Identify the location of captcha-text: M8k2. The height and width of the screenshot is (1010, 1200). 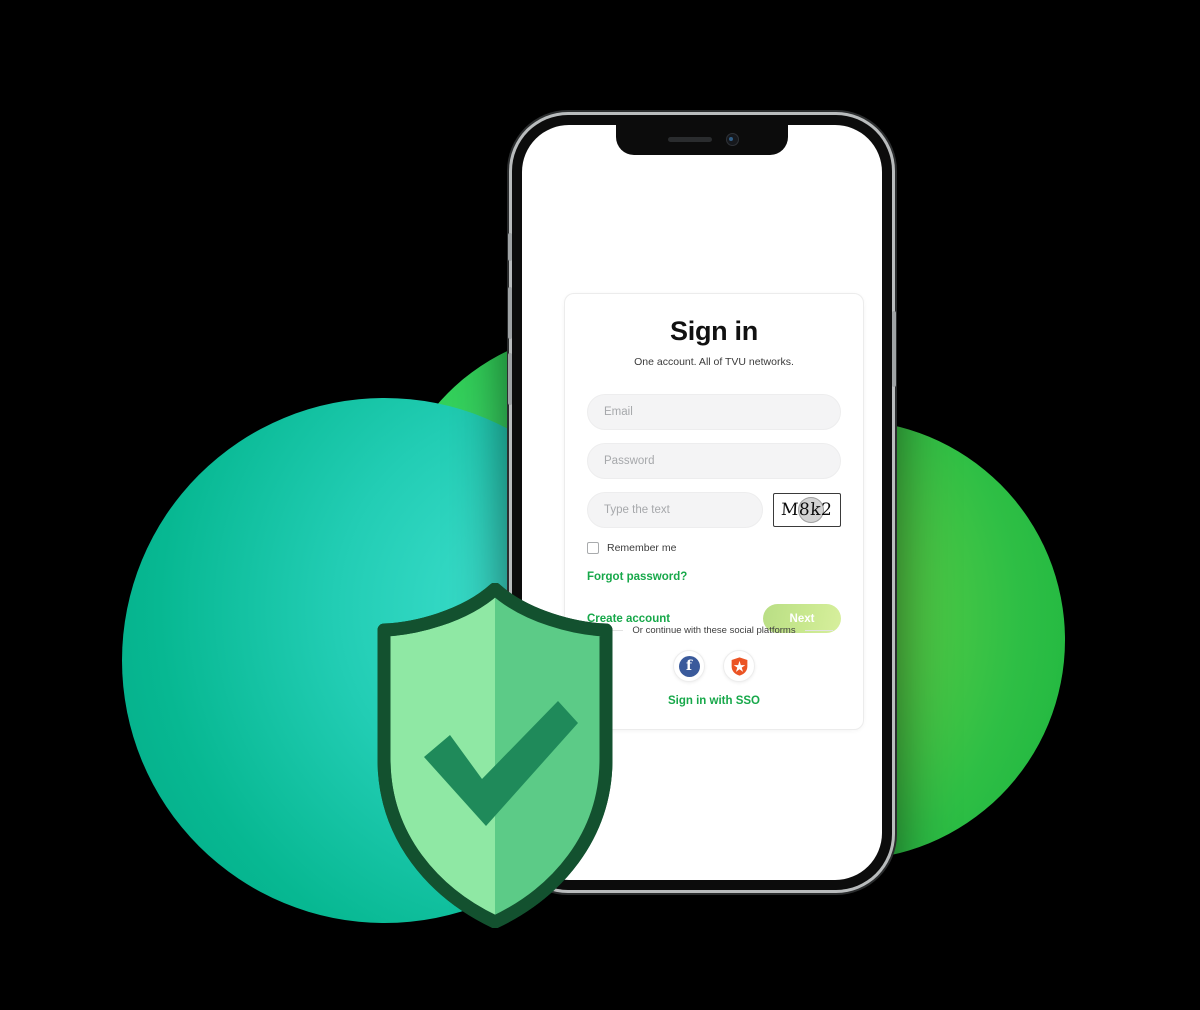
(807, 510).